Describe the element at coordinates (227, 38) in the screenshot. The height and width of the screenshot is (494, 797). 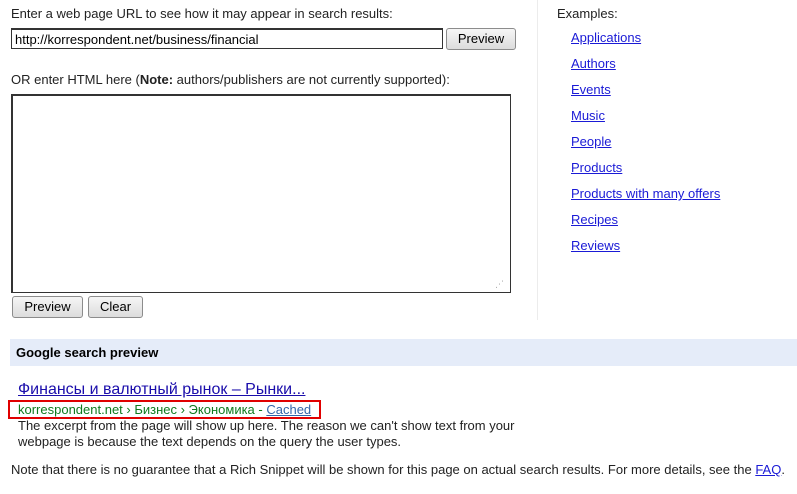
I see `url-input` at that location.